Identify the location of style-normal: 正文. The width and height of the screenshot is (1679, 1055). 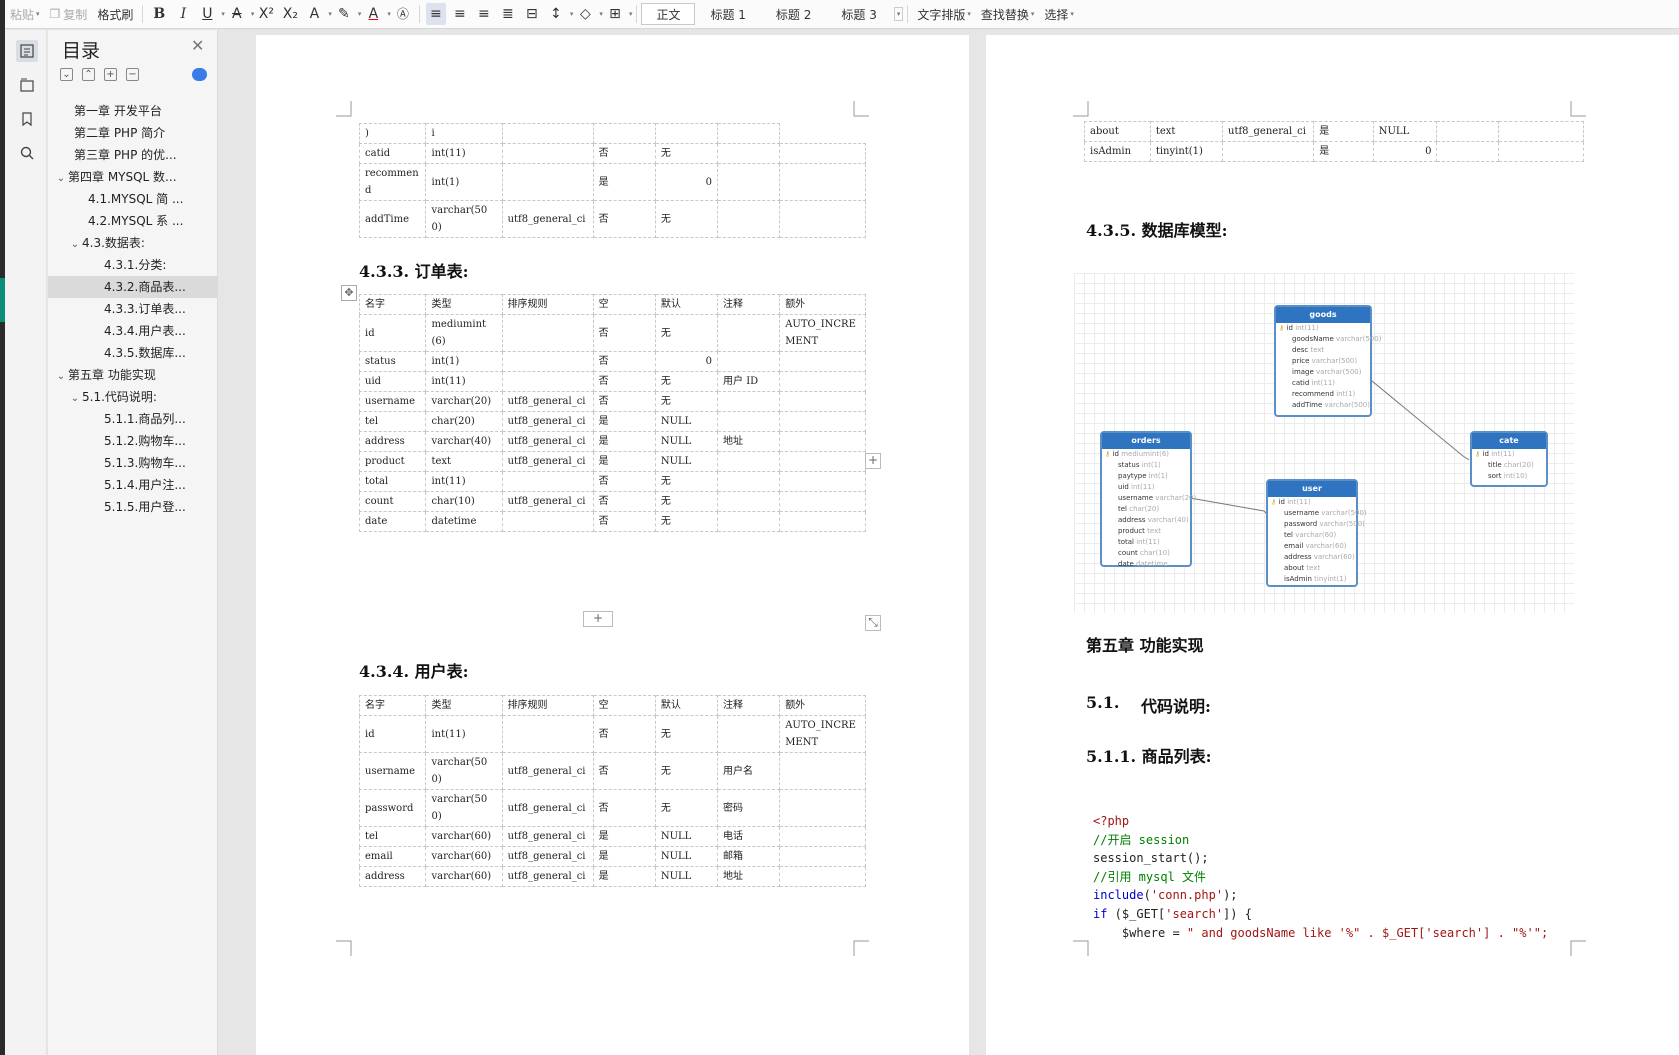
(668, 14).